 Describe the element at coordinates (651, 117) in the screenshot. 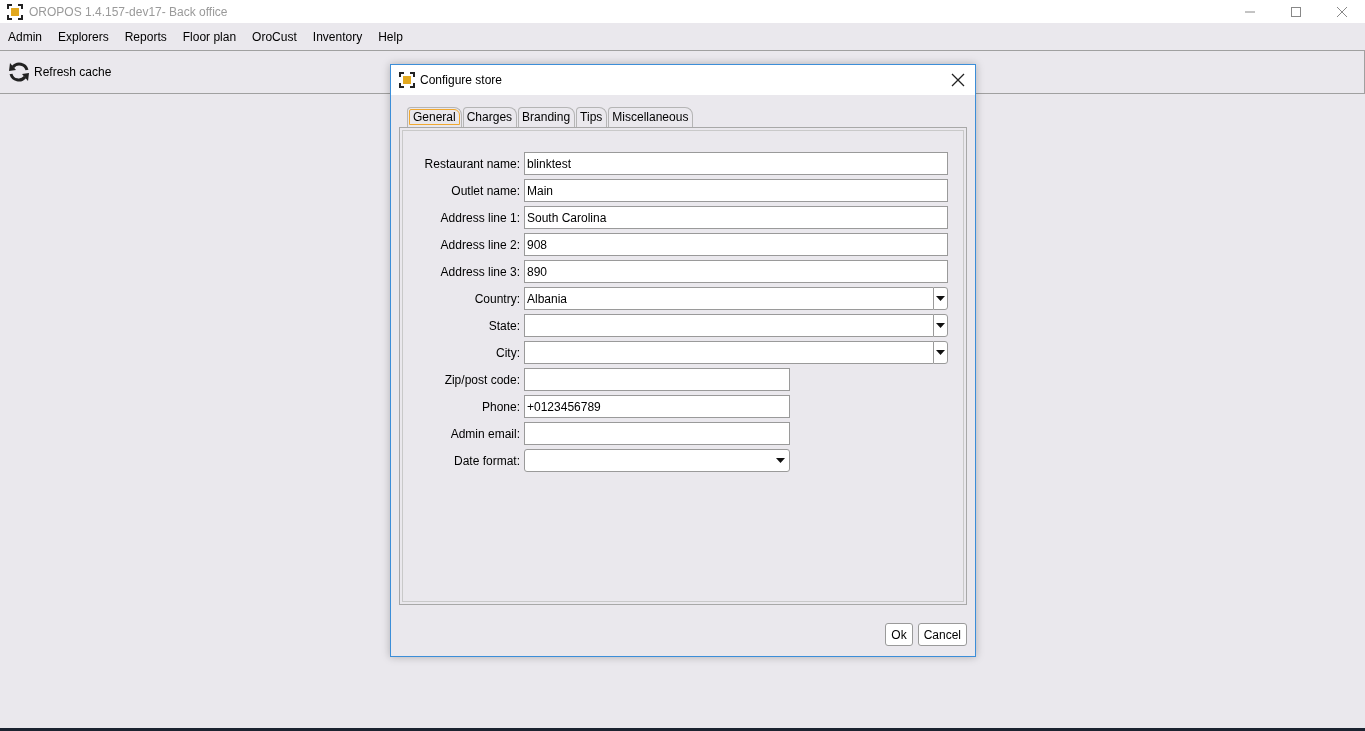

I see `tab: Miscellaneous` at that location.